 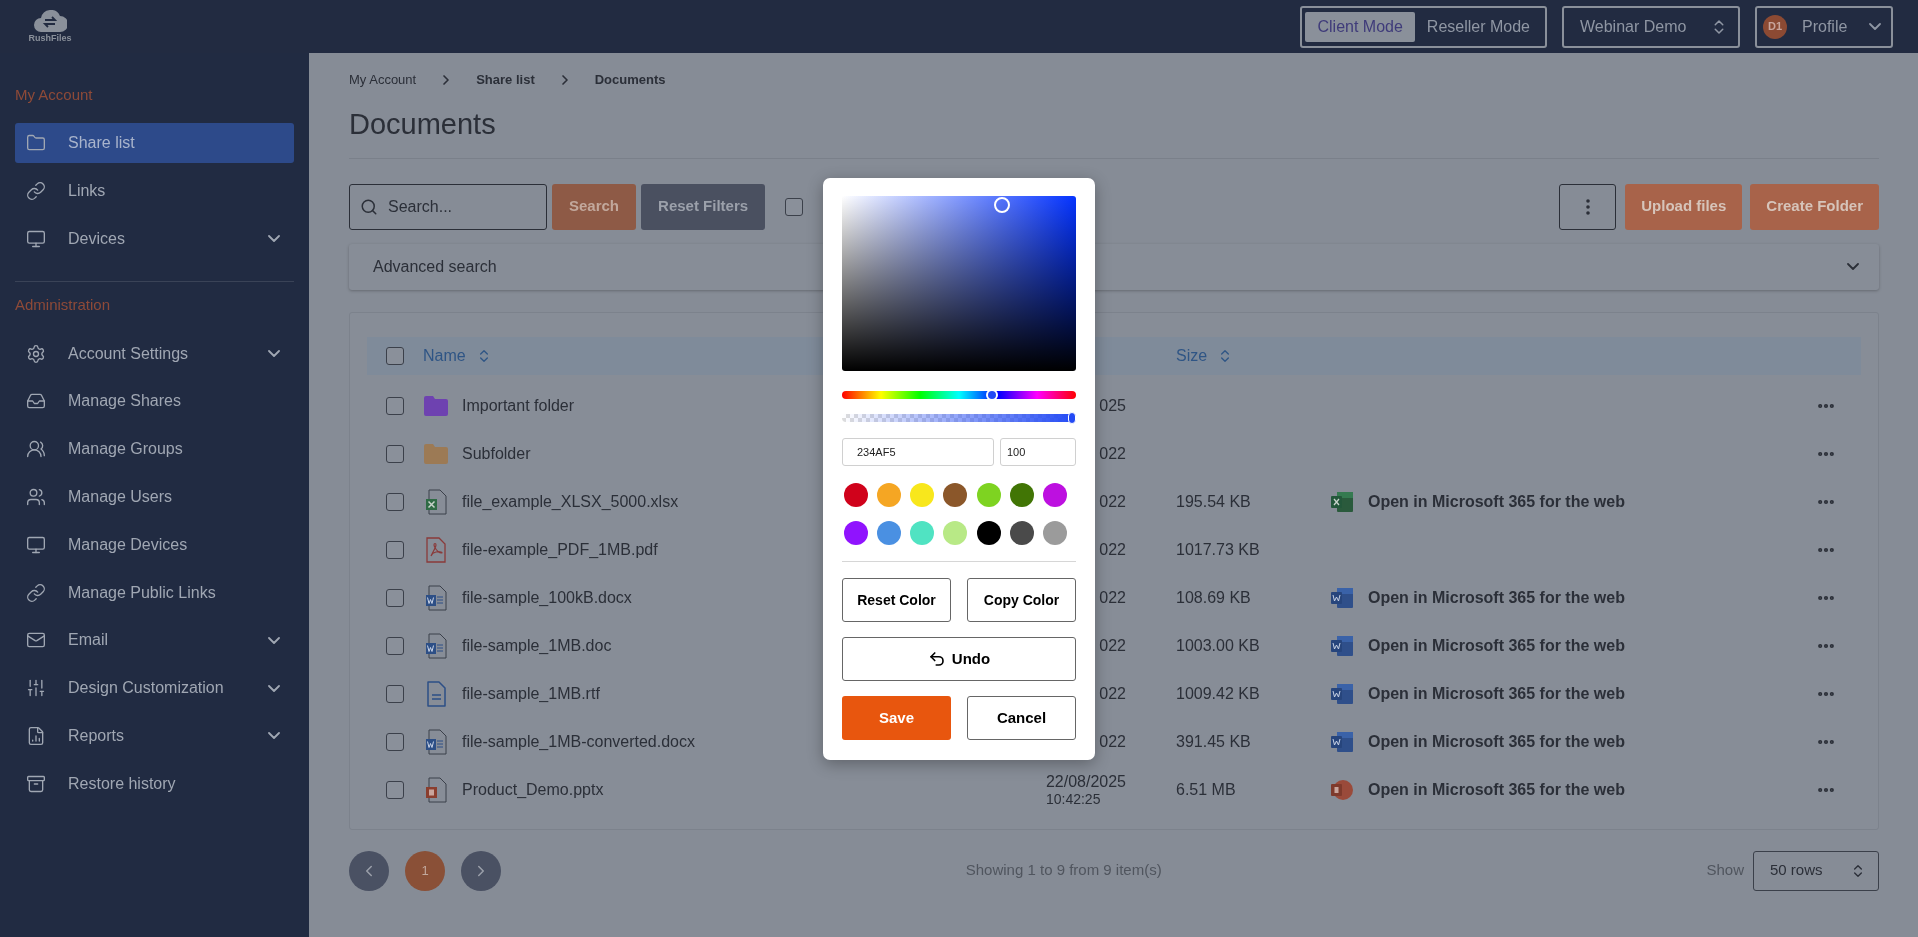 I want to click on breadcrumb-link: Share list, so click(x=505, y=80).